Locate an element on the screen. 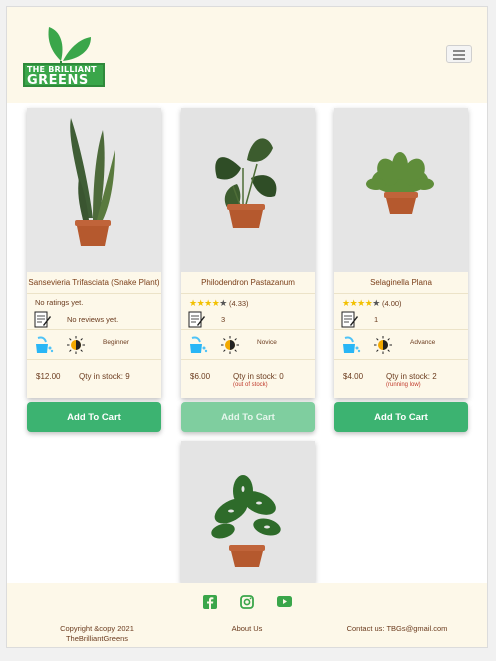  rating-text: (4.33) is located at coordinates (238, 303).